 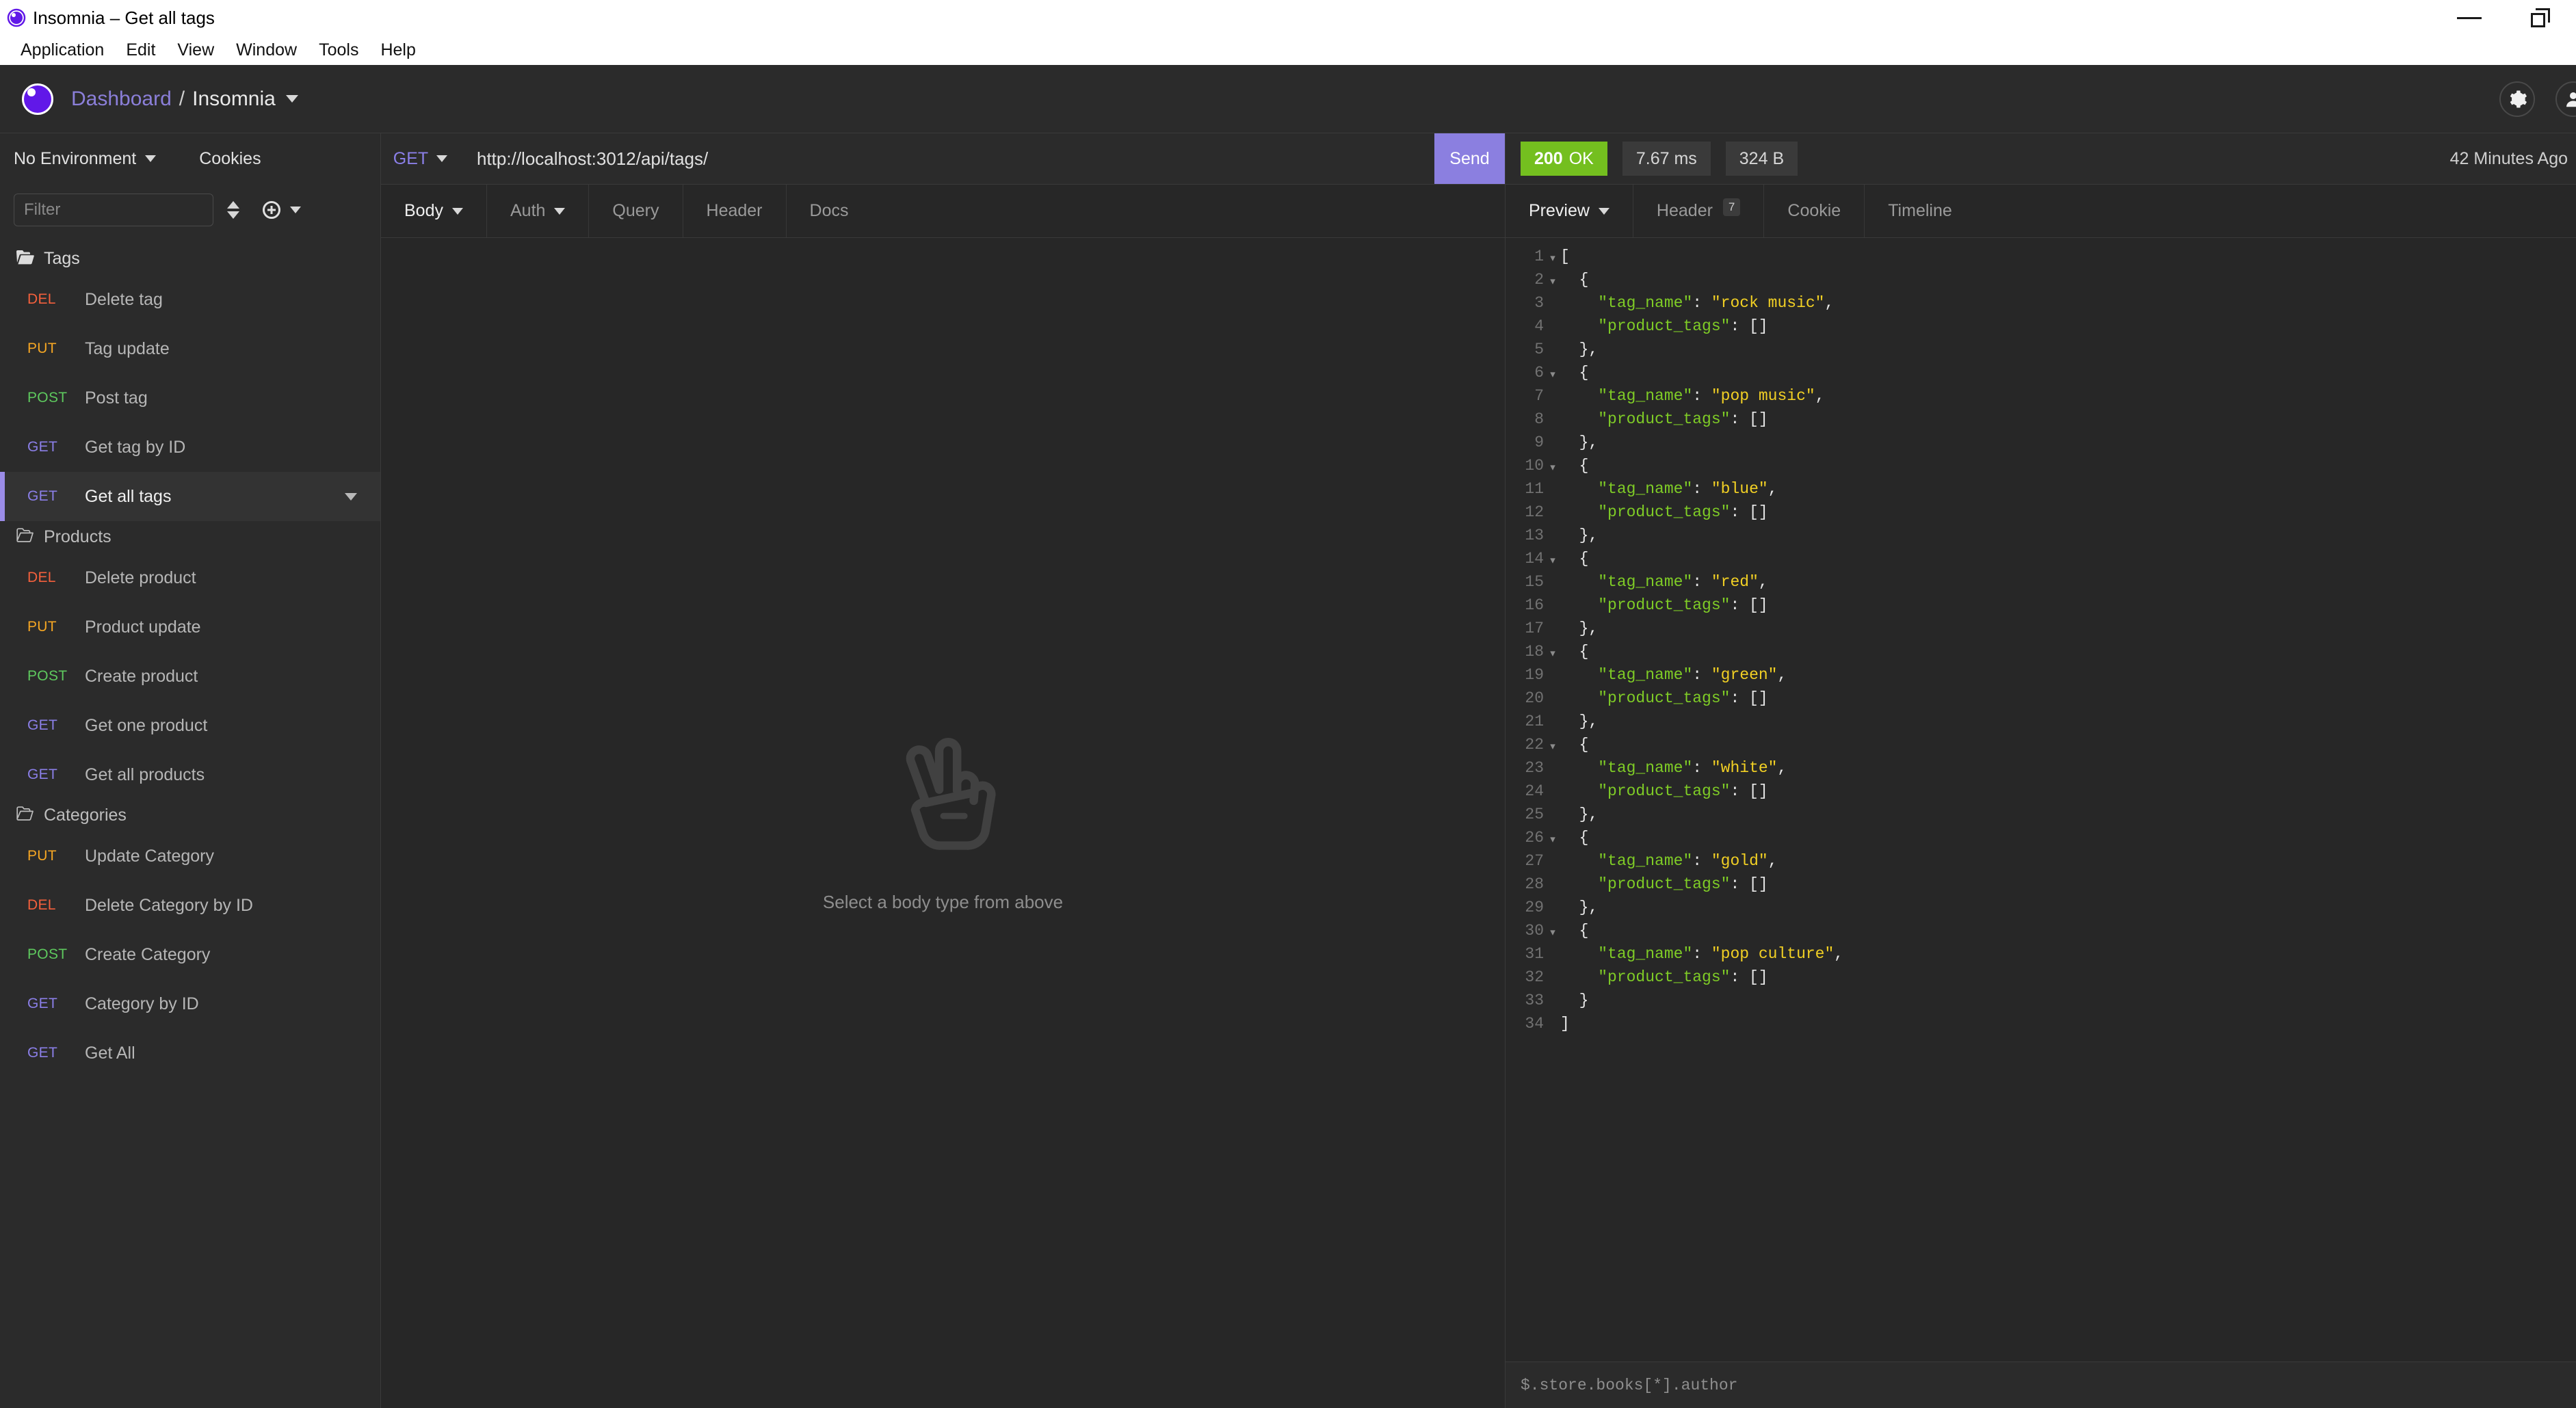 I want to click on line-number: 13, so click(x=1534, y=535).